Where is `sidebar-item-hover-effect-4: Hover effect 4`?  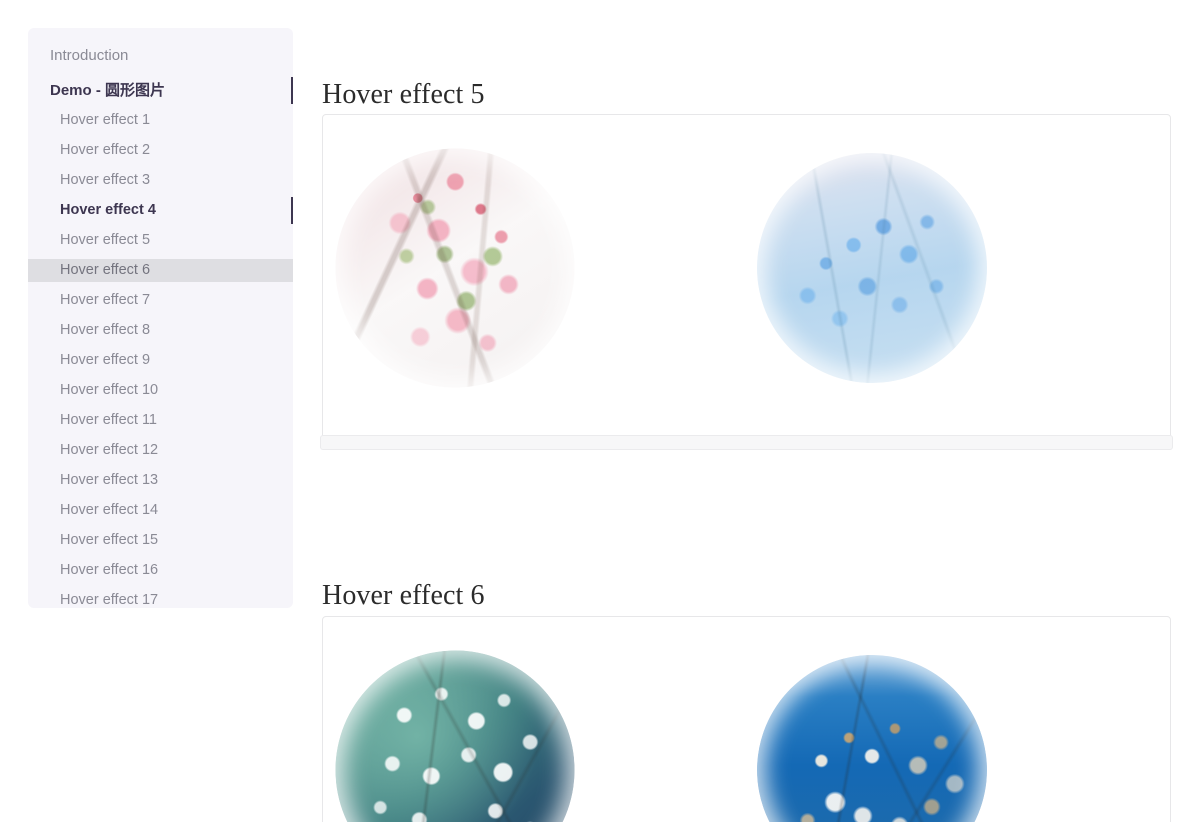 sidebar-item-hover-effect-4: Hover effect 4 is located at coordinates (160, 210).